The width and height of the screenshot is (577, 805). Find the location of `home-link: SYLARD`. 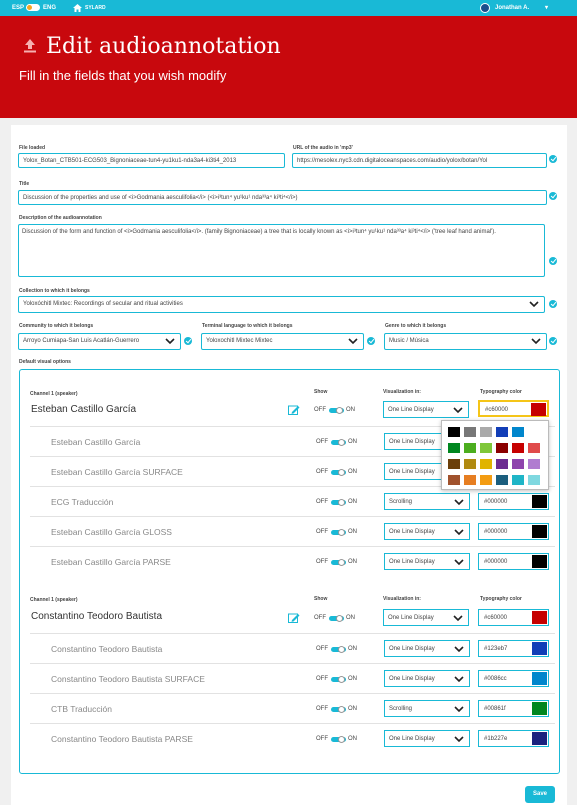

home-link: SYLARD is located at coordinates (92, 8).